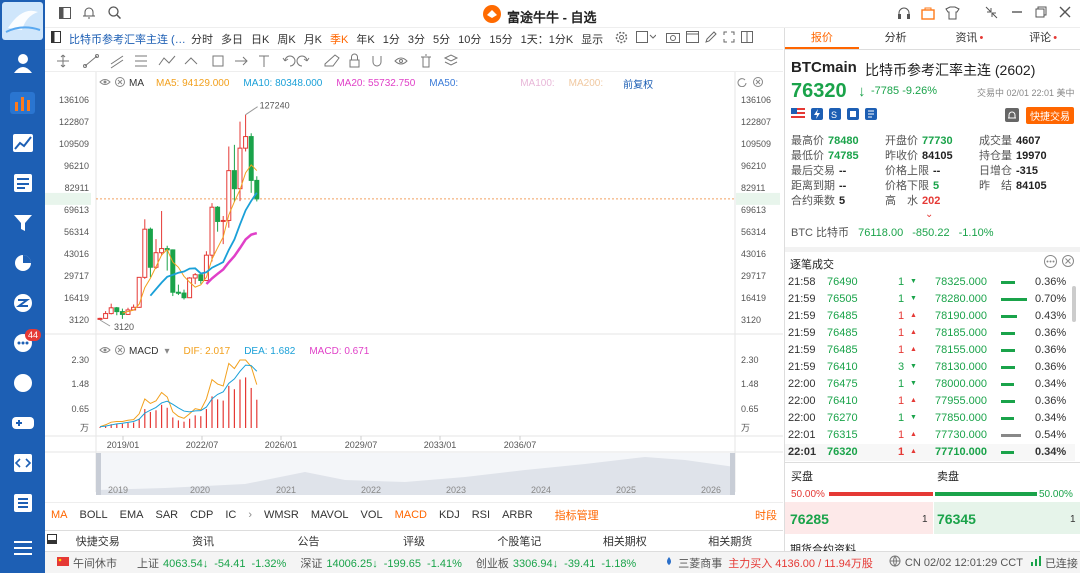 This screenshot has width=1080, height=573. What do you see at coordinates (308, 541) in the screenshot?
I see `bottom-tab: 公告` at bounding box center [308, 541].